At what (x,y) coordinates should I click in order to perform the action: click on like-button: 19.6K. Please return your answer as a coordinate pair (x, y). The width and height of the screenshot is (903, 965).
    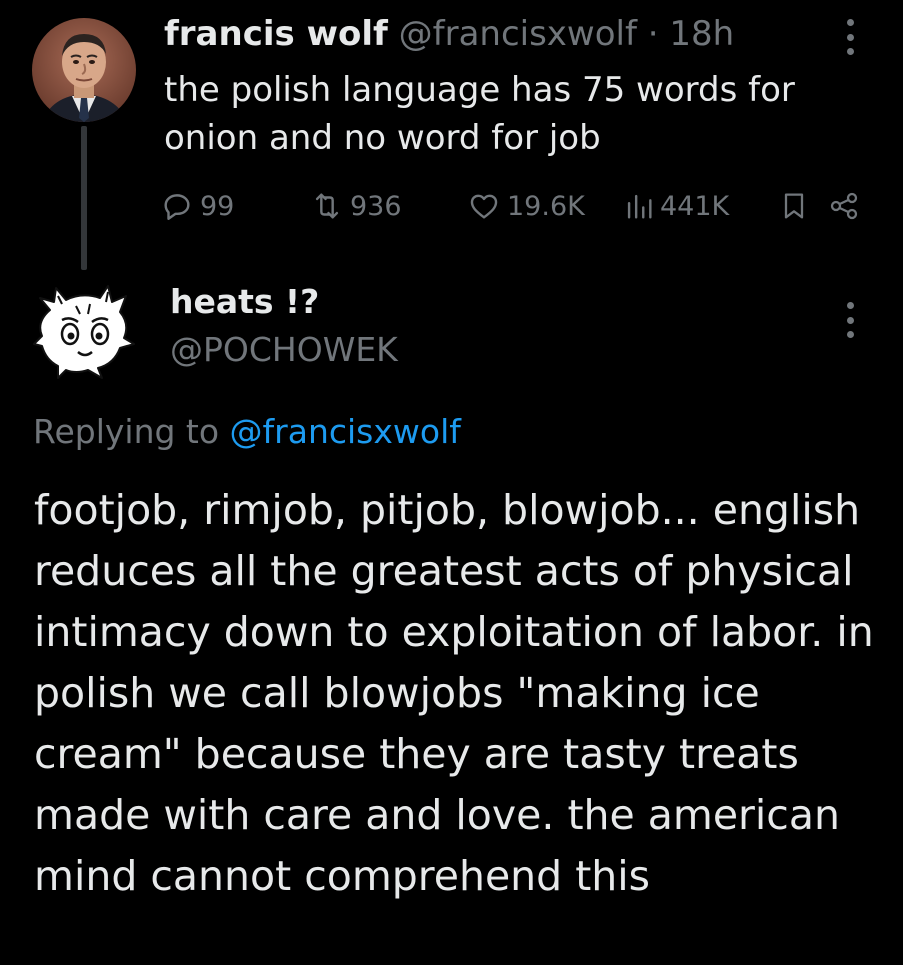
    Looking at the image, I should click on (526, 206).